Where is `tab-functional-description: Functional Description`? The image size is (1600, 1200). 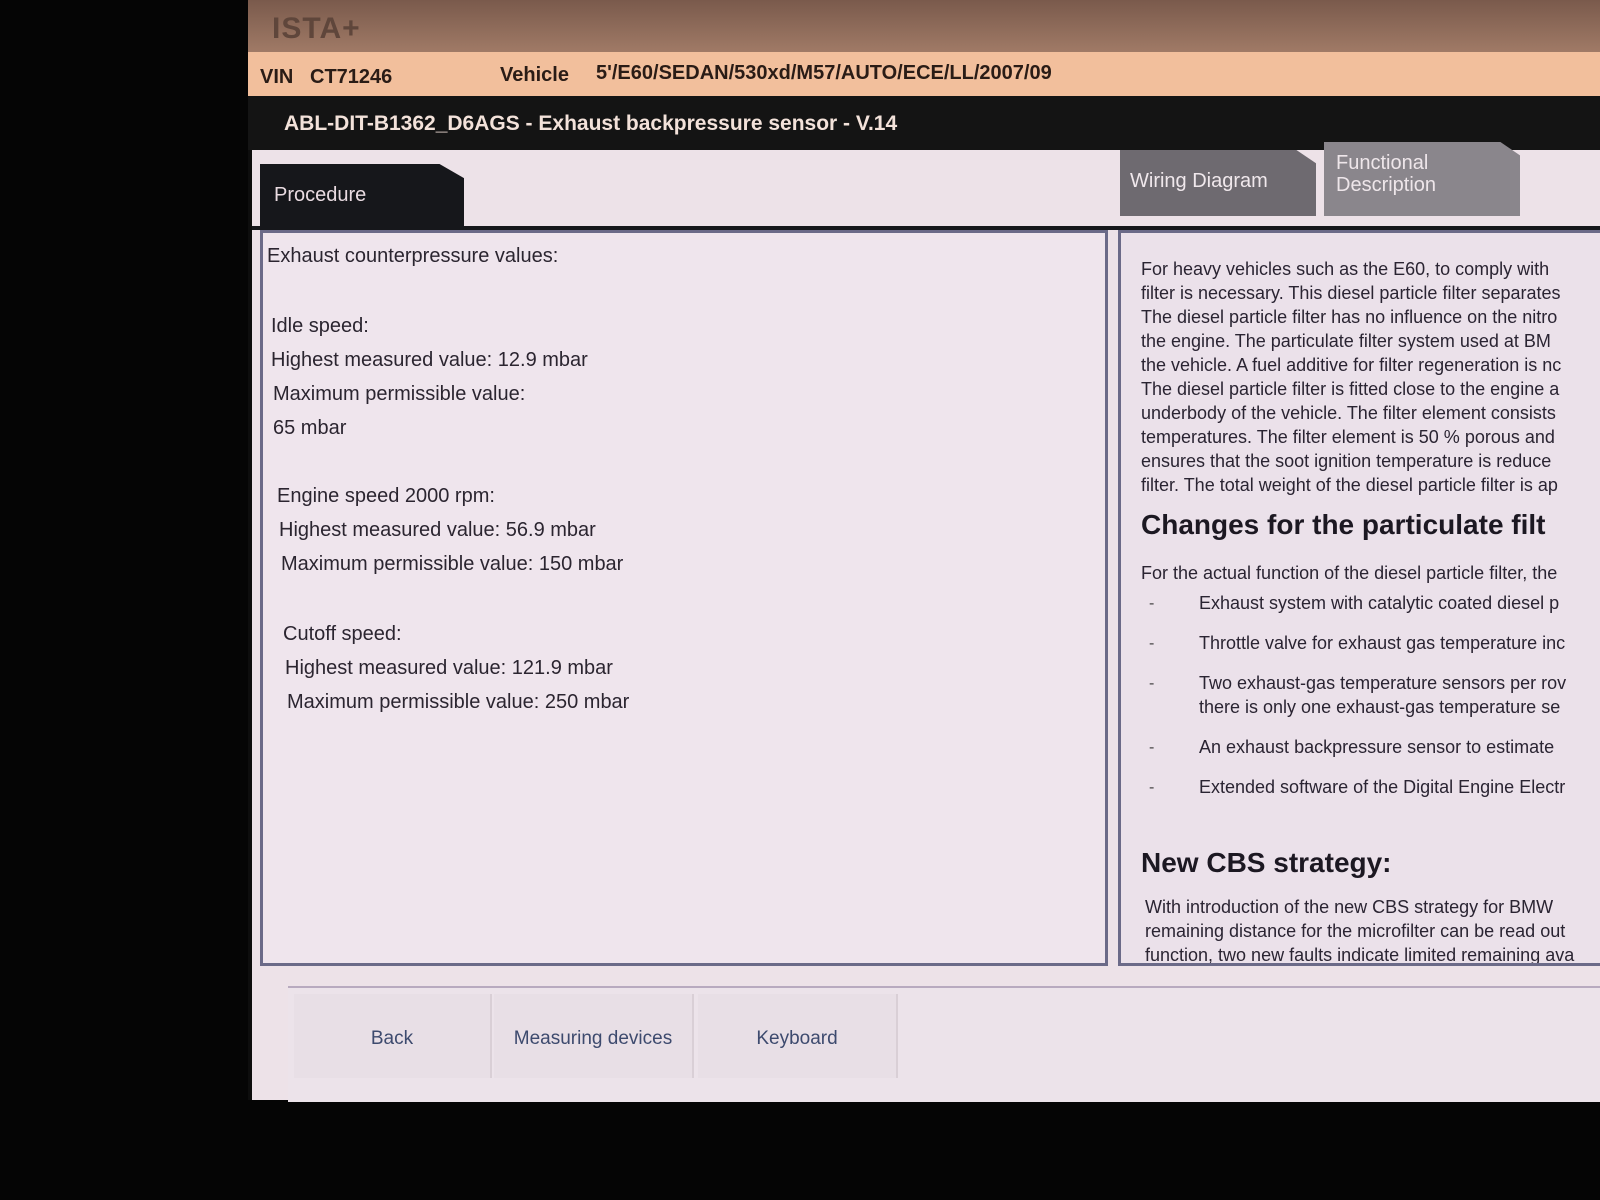 tab-functional-description: Functional Description is located at coordinates (1422, 179).